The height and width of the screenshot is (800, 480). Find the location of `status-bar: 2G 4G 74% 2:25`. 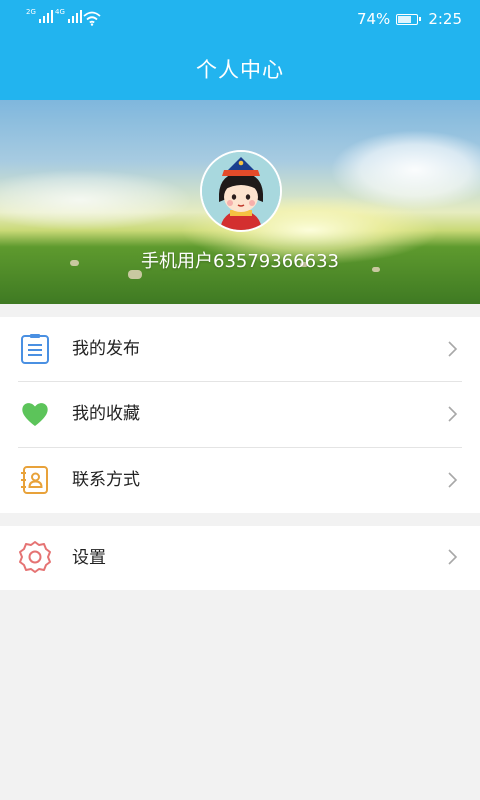

status-bar: 2G 4G 74% 2:25 is located at coordinates (240, 20).